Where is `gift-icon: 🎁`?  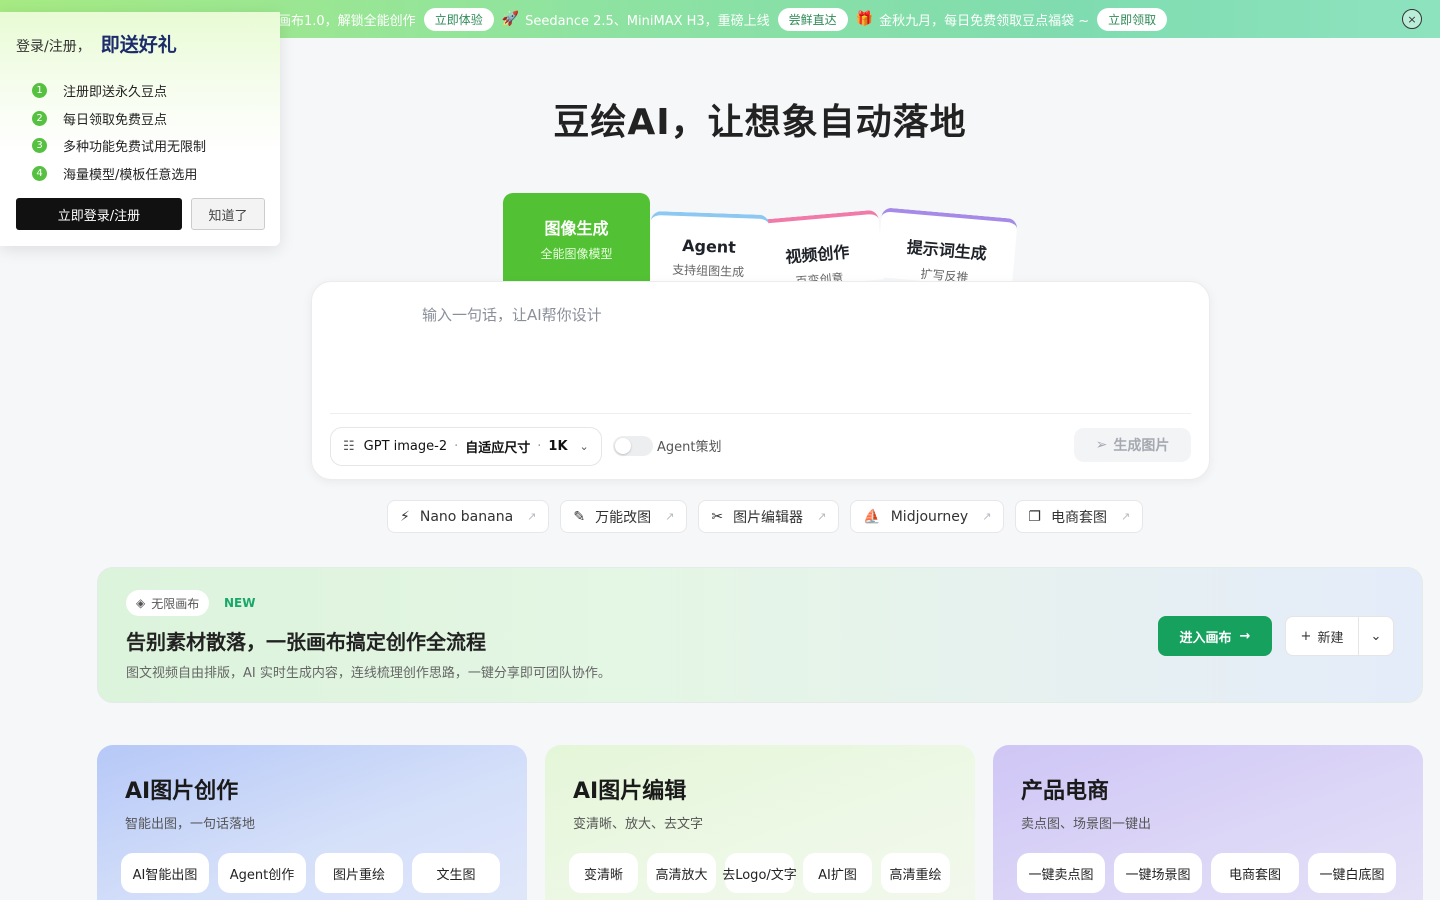
gift-icon: 🎁 is located at coordinates (864, 19).